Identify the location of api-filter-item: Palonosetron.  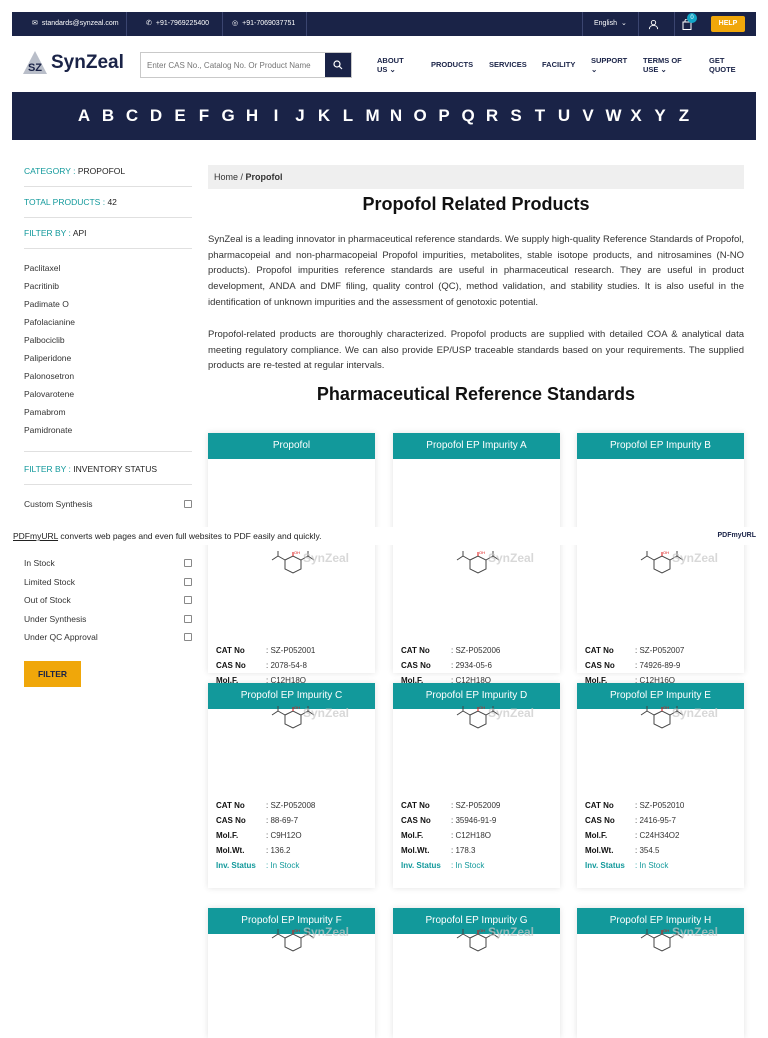
(108, 376).